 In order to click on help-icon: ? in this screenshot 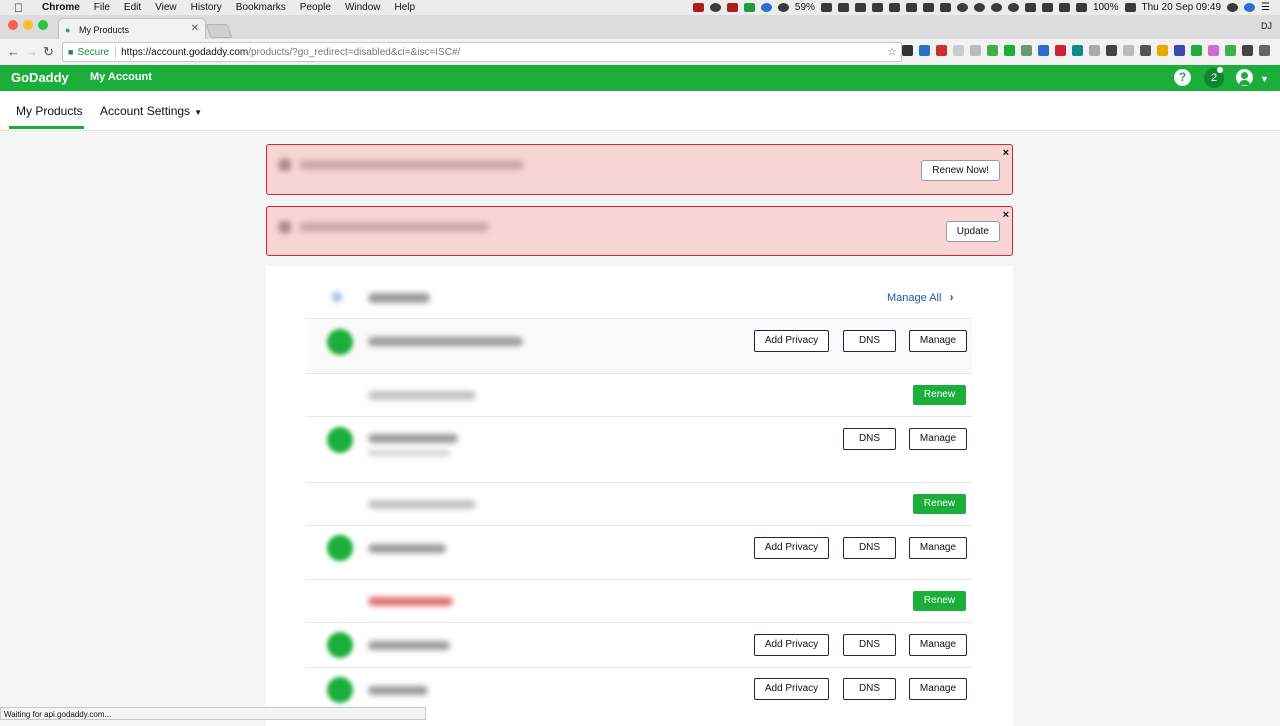, I will do `click(1182, 77)`.